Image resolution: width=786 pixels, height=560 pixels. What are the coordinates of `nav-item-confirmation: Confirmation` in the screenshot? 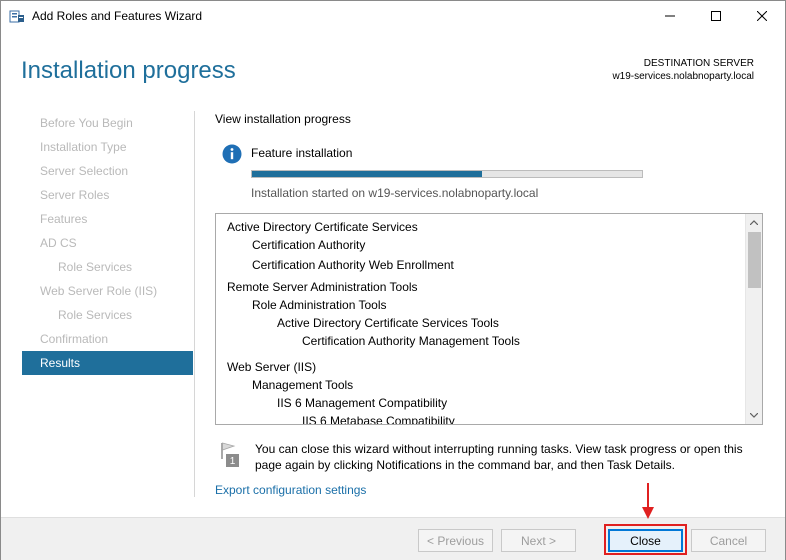 It's located at (107, 339).